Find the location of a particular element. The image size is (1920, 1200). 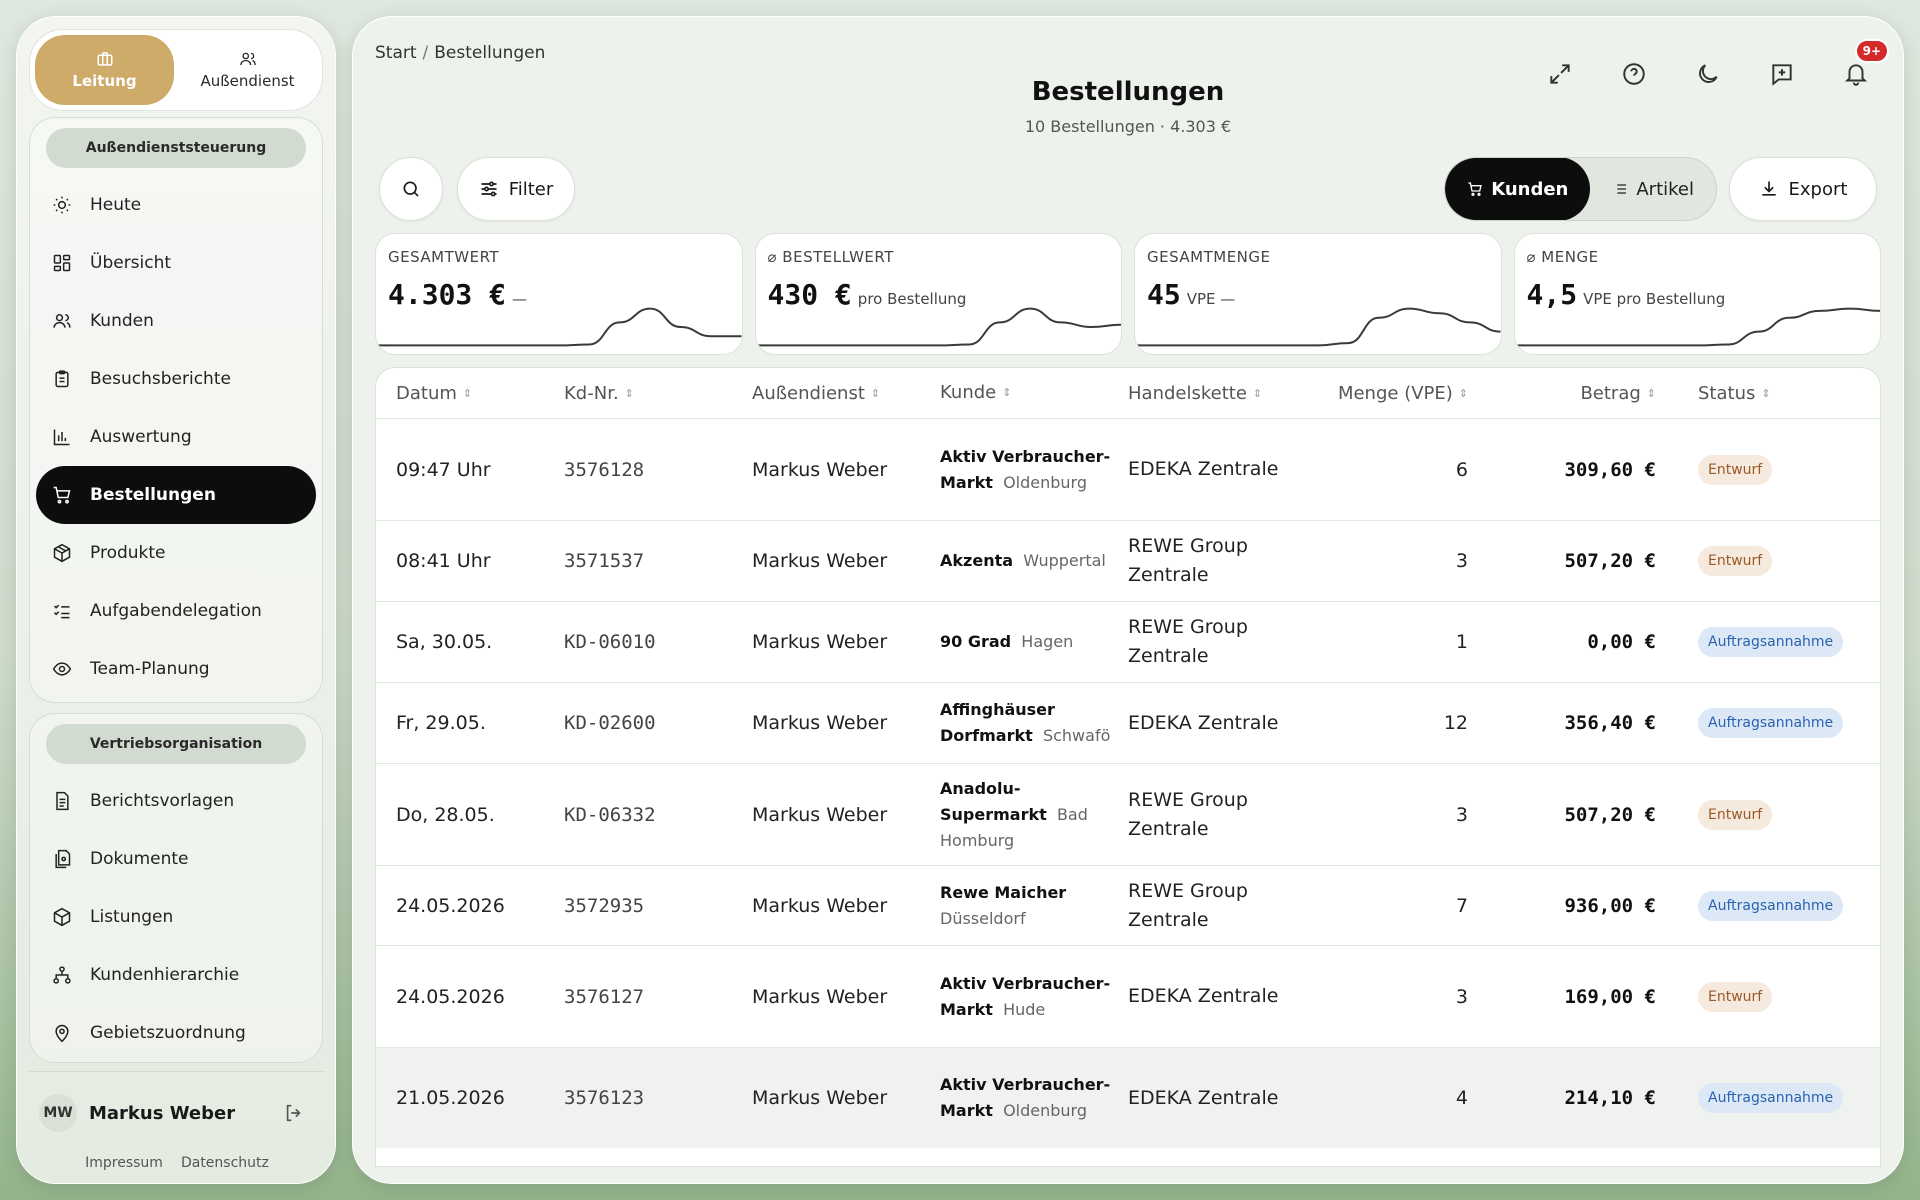

notification-badge: 9+ is located at coordinates (1871, 51).